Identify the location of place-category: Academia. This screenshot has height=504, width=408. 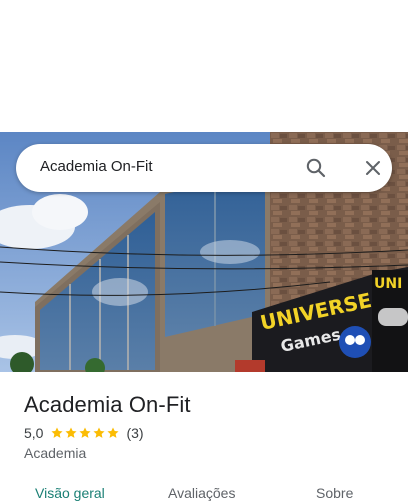
(55, 453).